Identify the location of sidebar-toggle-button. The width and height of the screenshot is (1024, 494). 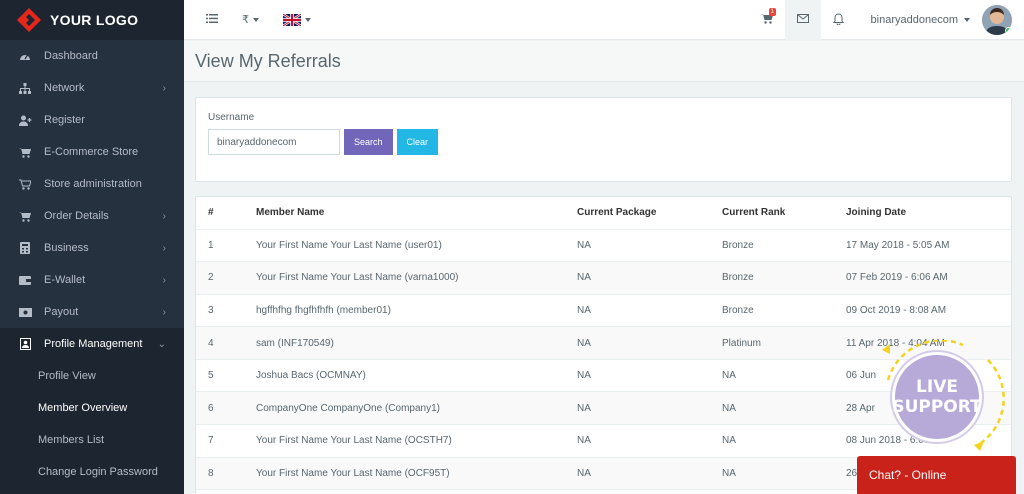
(212, 19).